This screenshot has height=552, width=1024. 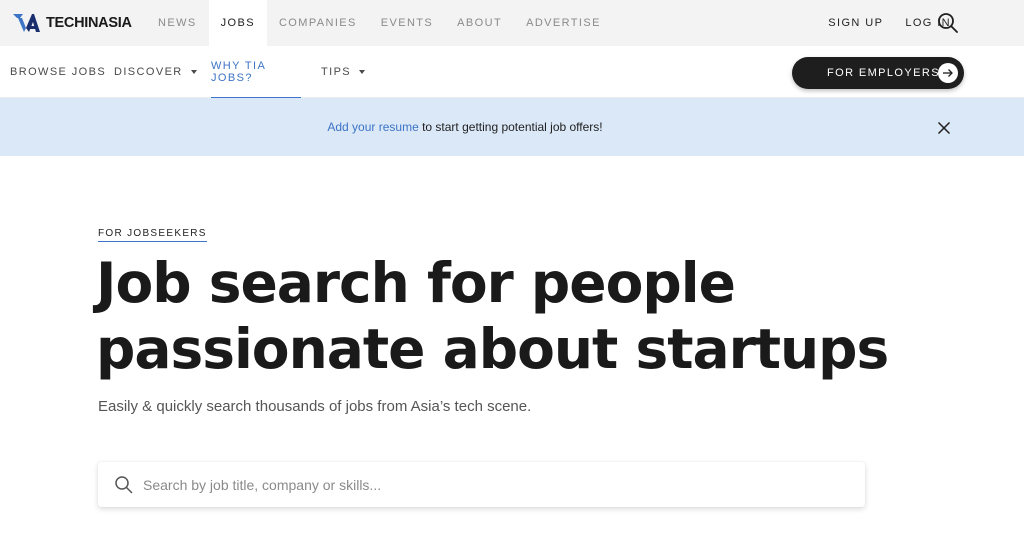 What do you see at coordinates (479, 23) in the screenshot?
I see `nav-about: ABOUT` at bounding box center [479, 23].